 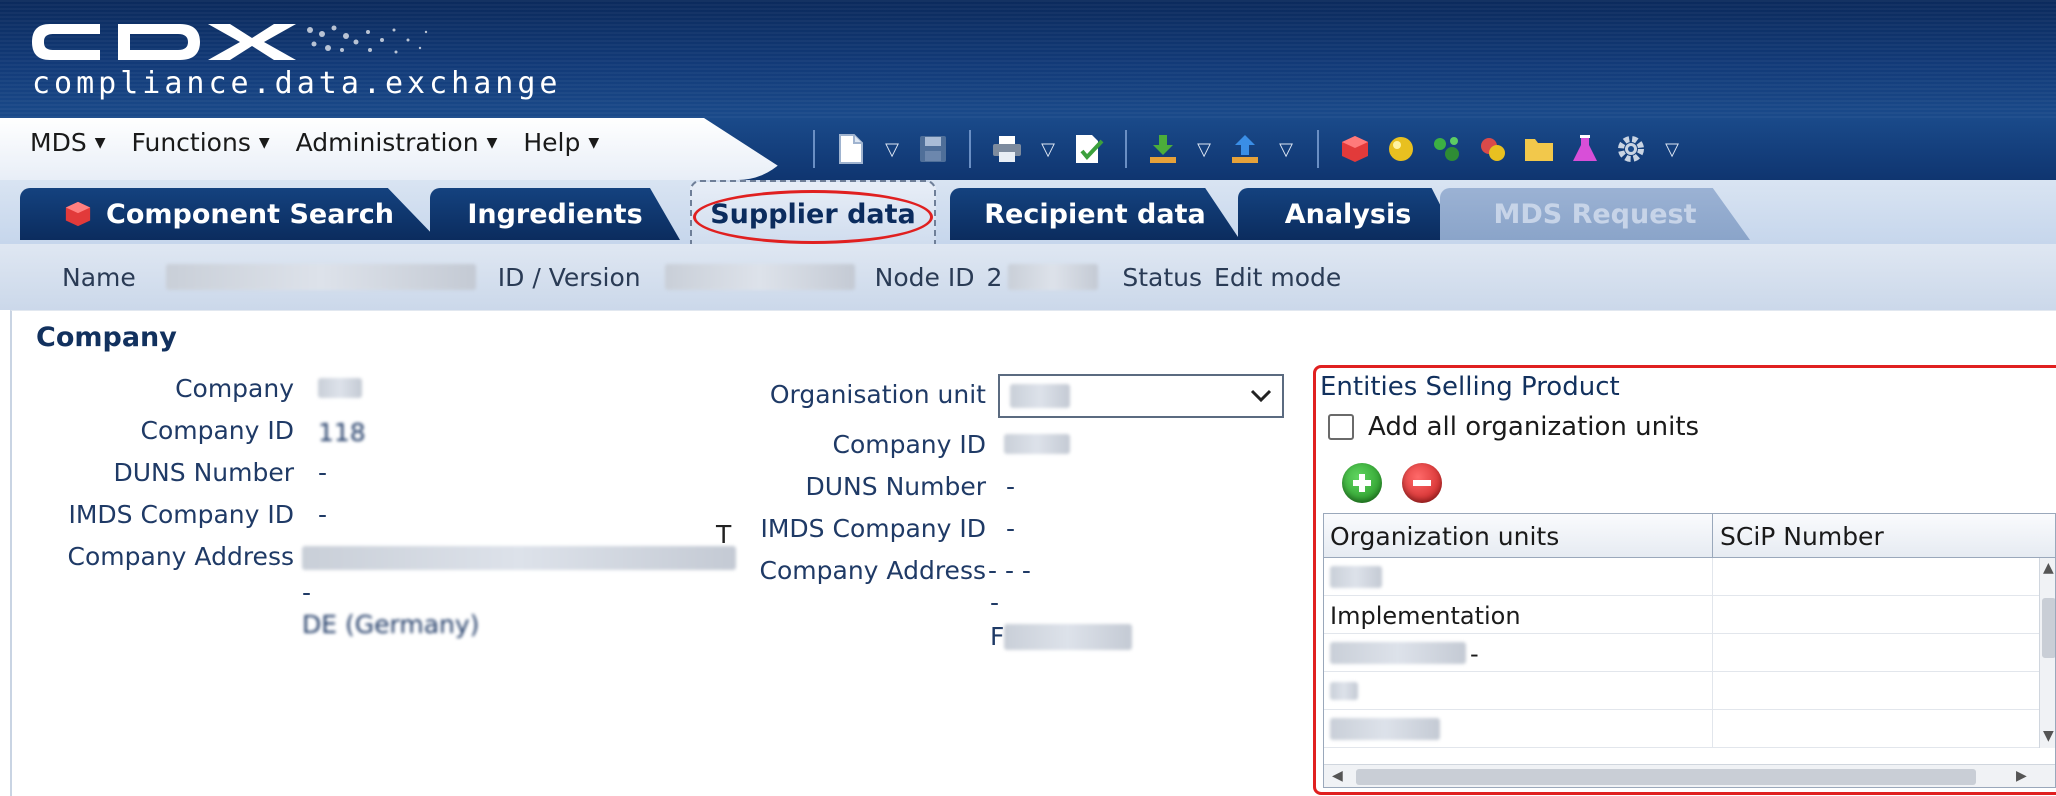 I want to click on upload-dropdown: ▽, so click(x=1286, y=149).